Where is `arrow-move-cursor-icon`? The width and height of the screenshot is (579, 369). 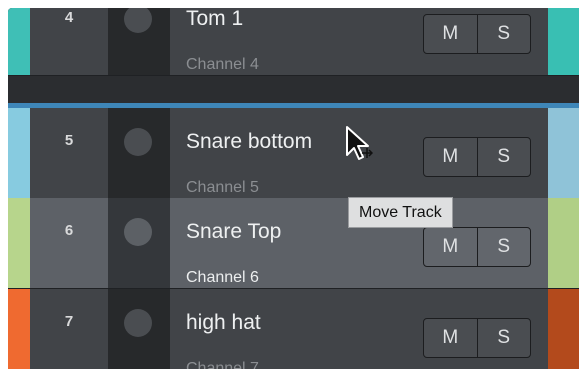 arrow-move-cursor-icon is located at coordinates (359, 143).